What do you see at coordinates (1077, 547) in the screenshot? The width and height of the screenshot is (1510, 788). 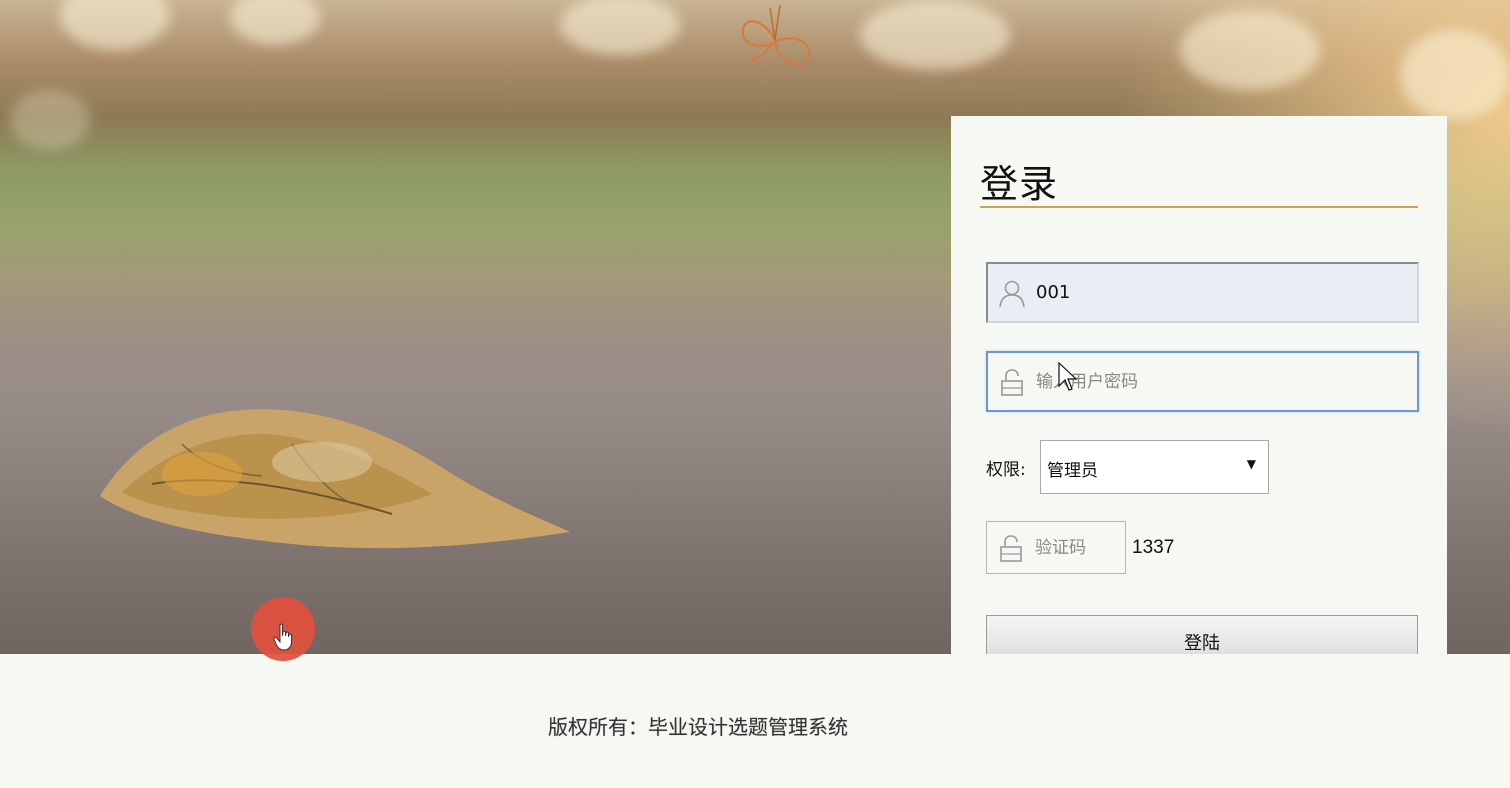 I see `captcha-input` at bounding box center [1077, 547].